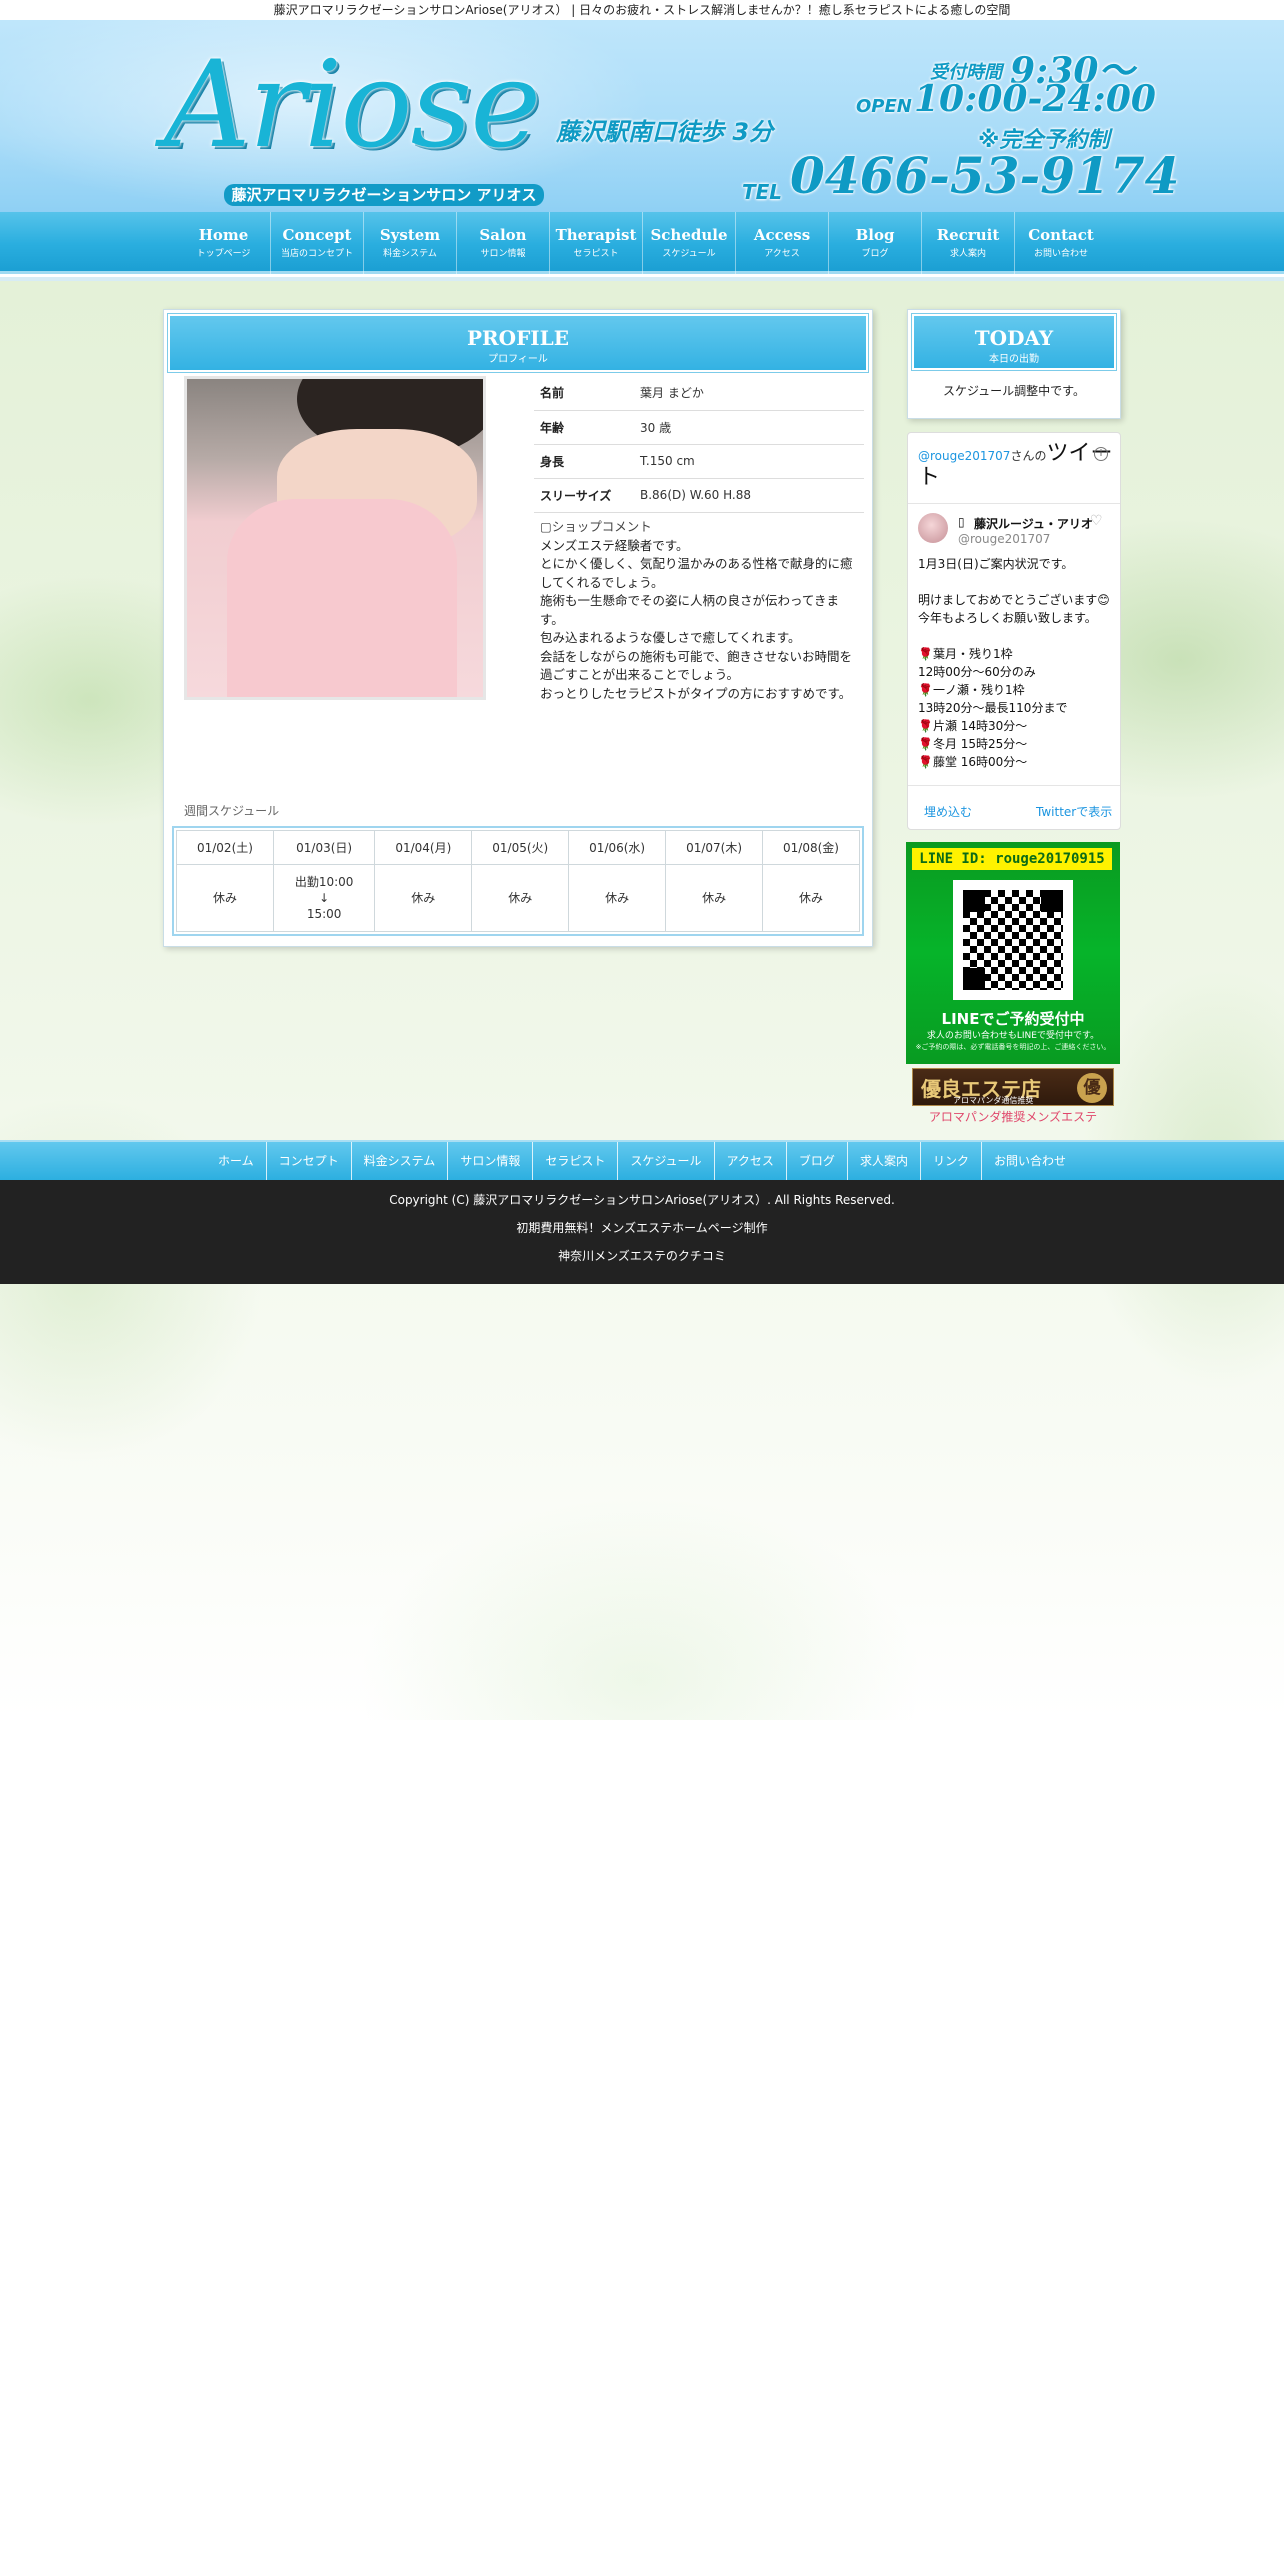  What do you see at coordinates (933, 528) in the screenshot?
I see `avatar` at bounding box center [933, 528].